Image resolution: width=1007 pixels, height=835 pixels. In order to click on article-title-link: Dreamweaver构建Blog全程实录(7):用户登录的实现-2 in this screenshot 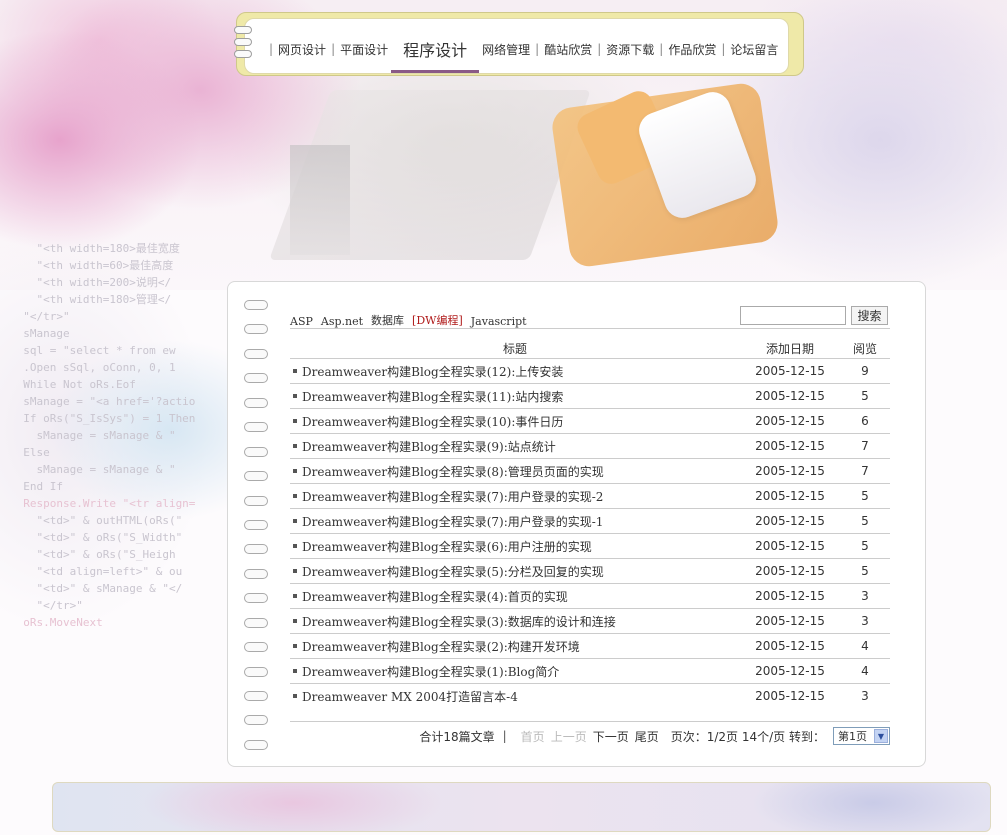, I will do `click(452, 497)`.